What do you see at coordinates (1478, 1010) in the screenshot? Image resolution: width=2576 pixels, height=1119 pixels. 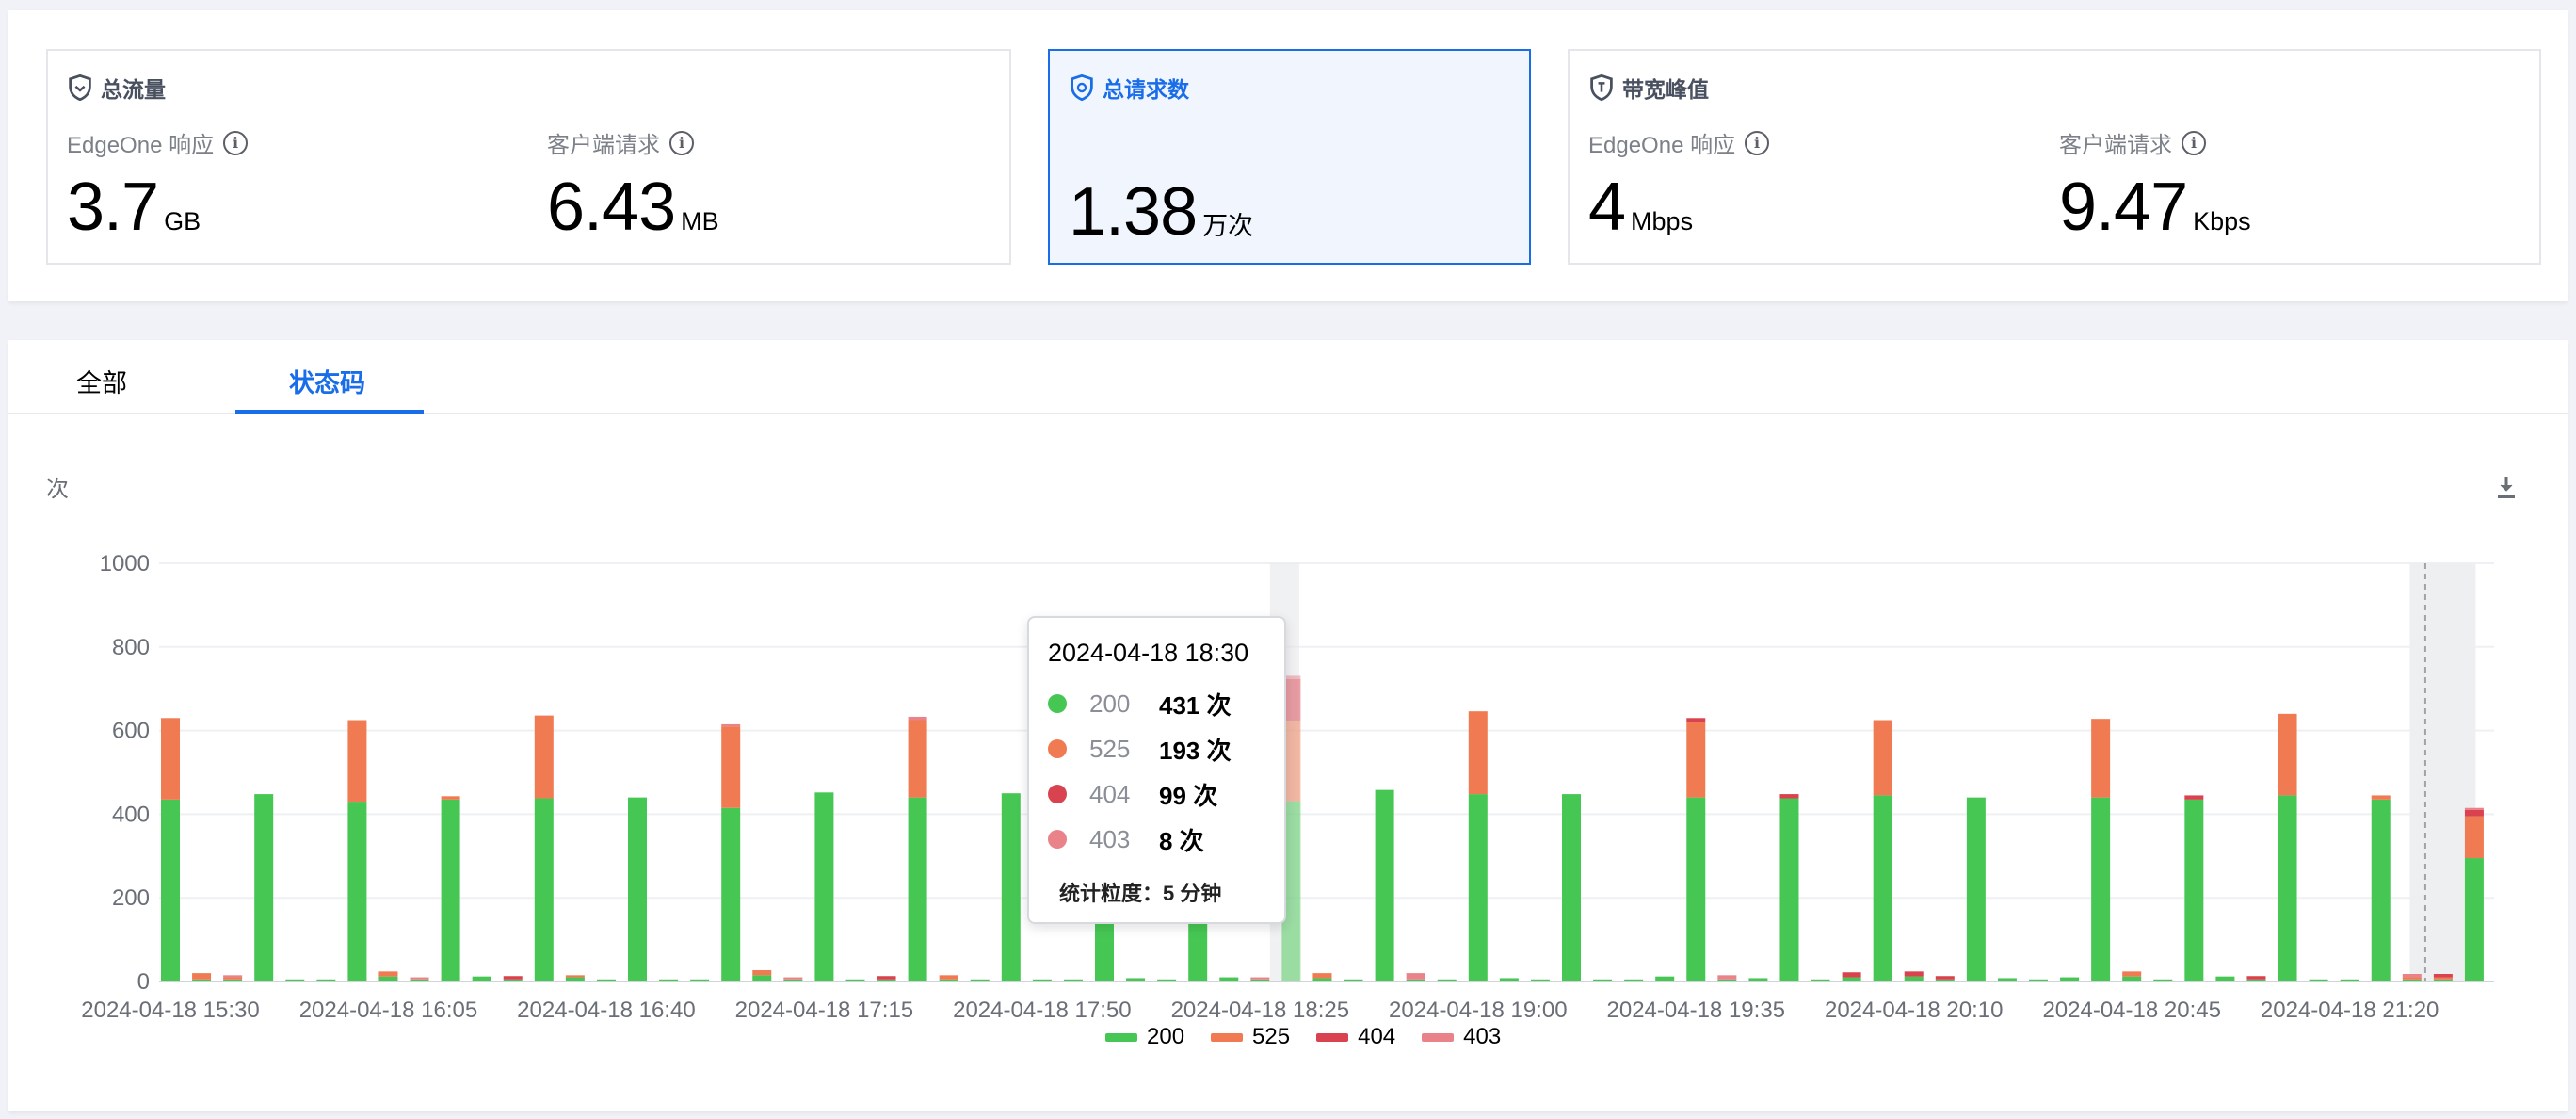 I see `x-tick-label: 2024-04-18 19:00` at bounding box center [1478, 1010].